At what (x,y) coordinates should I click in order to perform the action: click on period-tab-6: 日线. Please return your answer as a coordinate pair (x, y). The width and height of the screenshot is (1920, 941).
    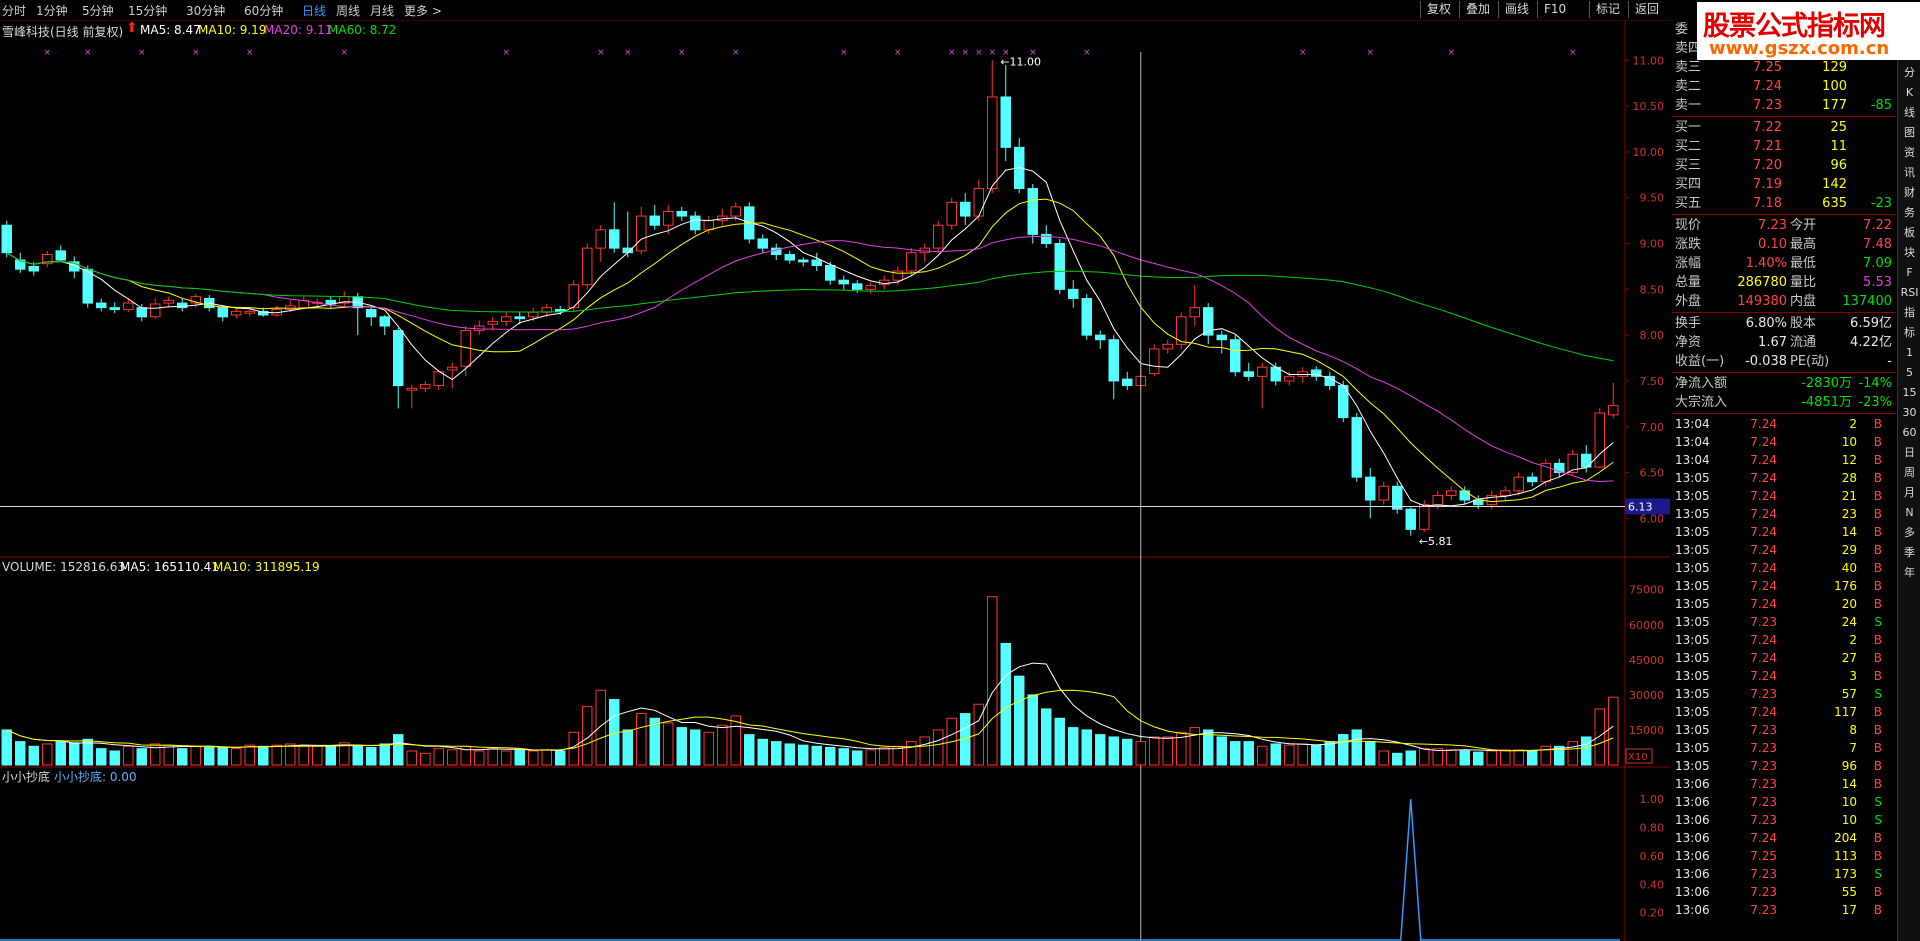
    Looking at the image, I should click on (314, 10).